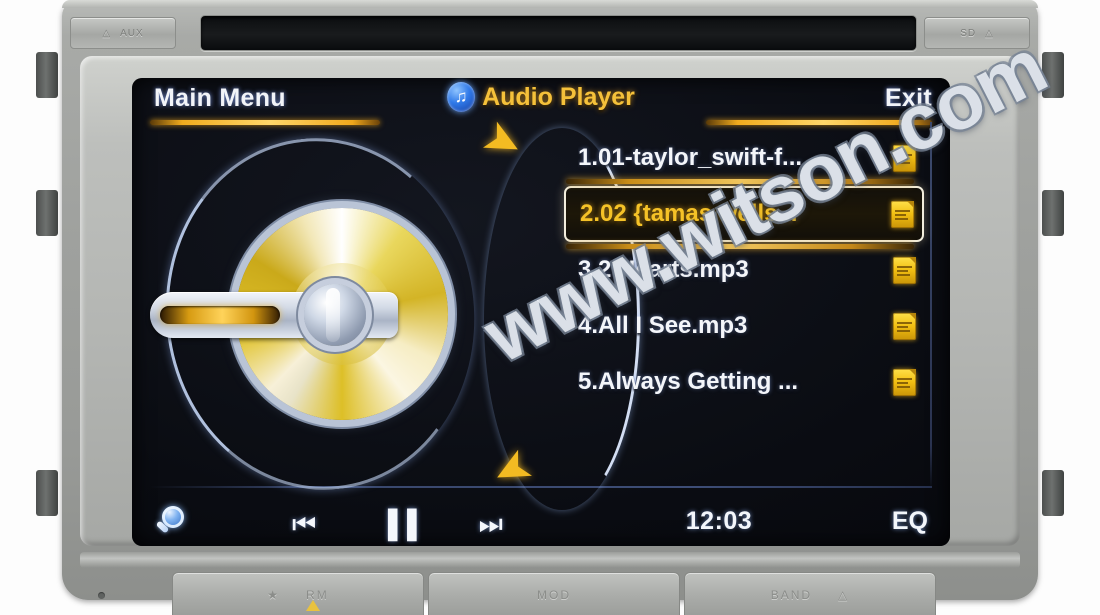 The height and width of the screenshot is (615, 1100). I want to click on mounting-tab-right-mid, so click(1053, 213).